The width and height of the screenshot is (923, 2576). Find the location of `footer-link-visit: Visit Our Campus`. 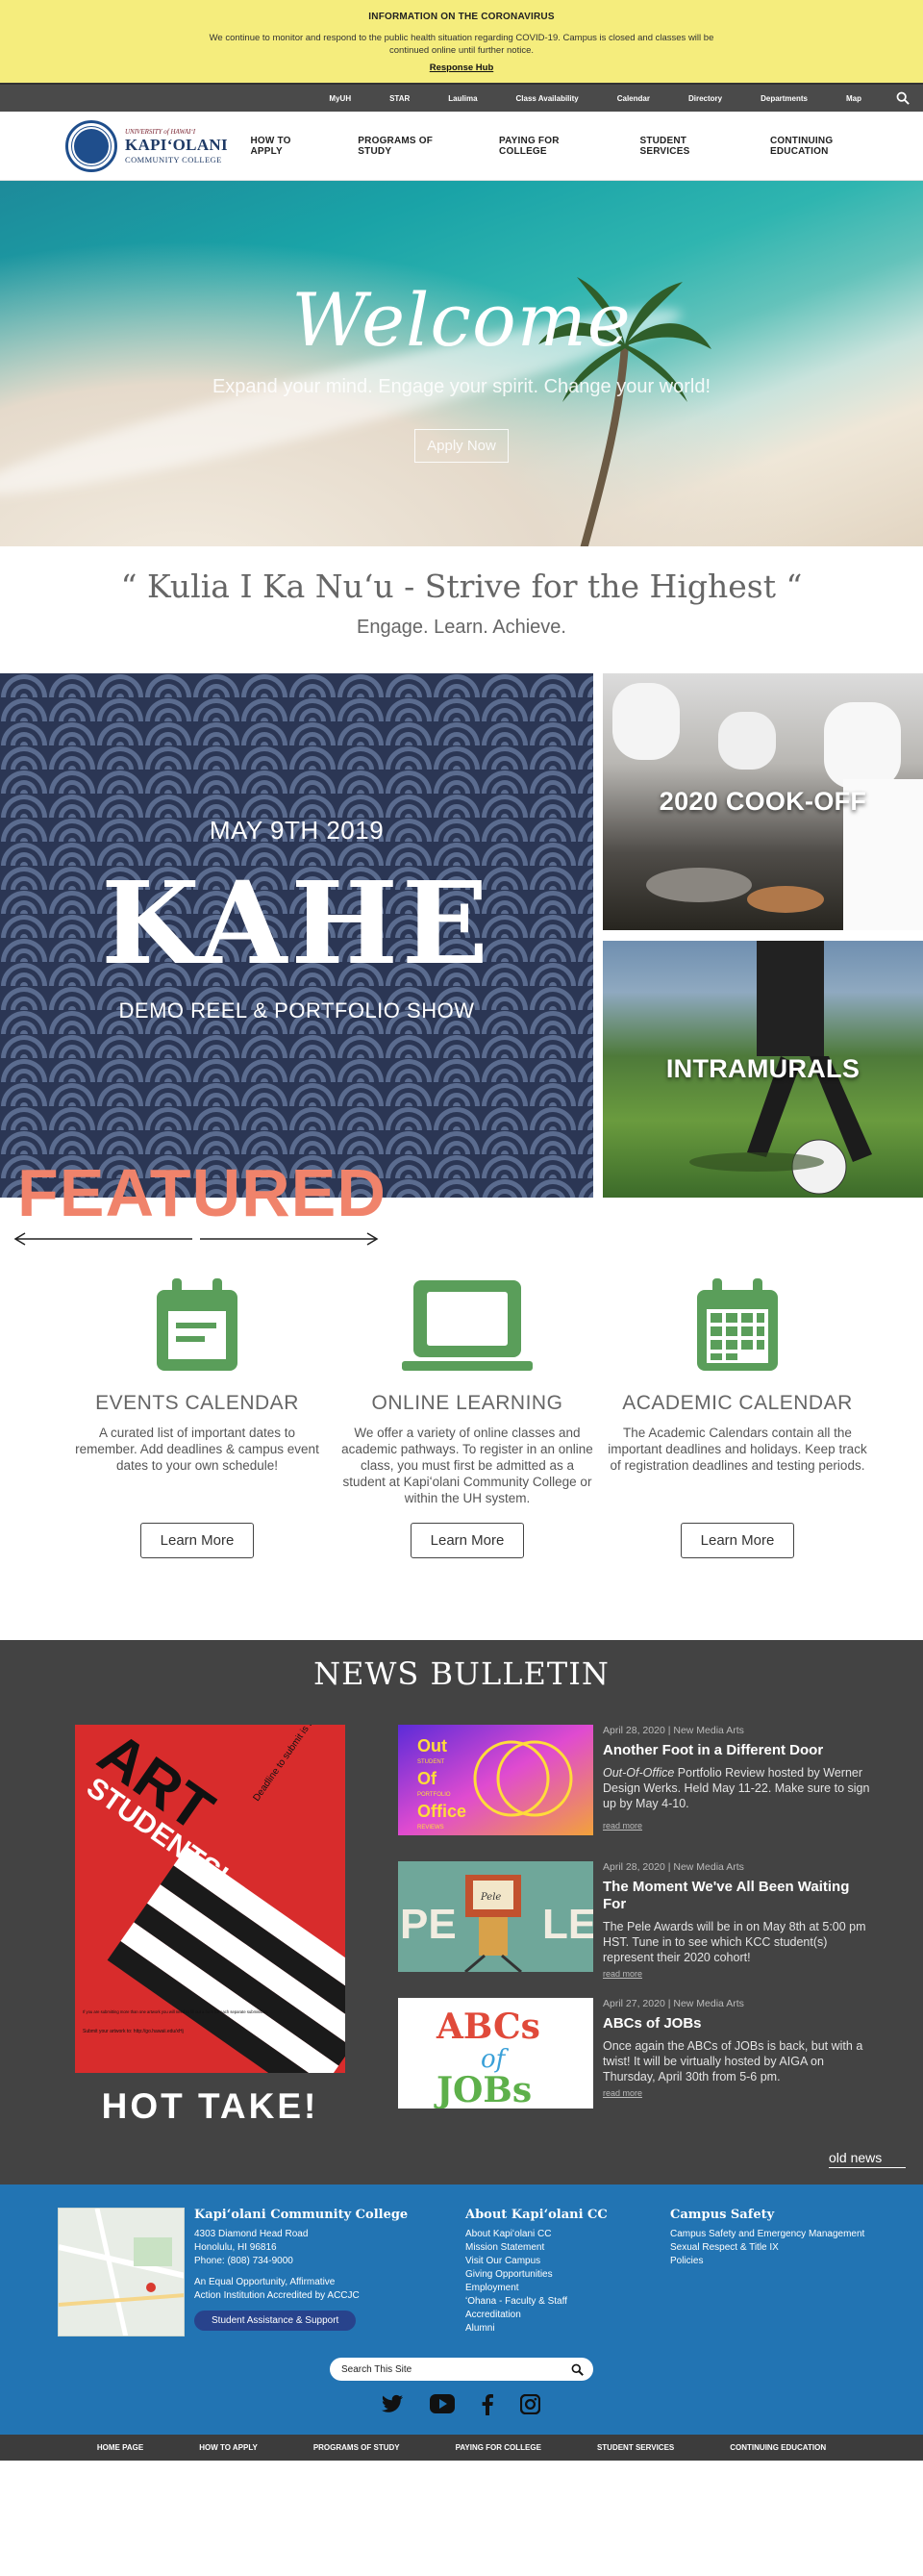

footer-link-visit: Visit Our Campus is located at coordinates (536, 2261).